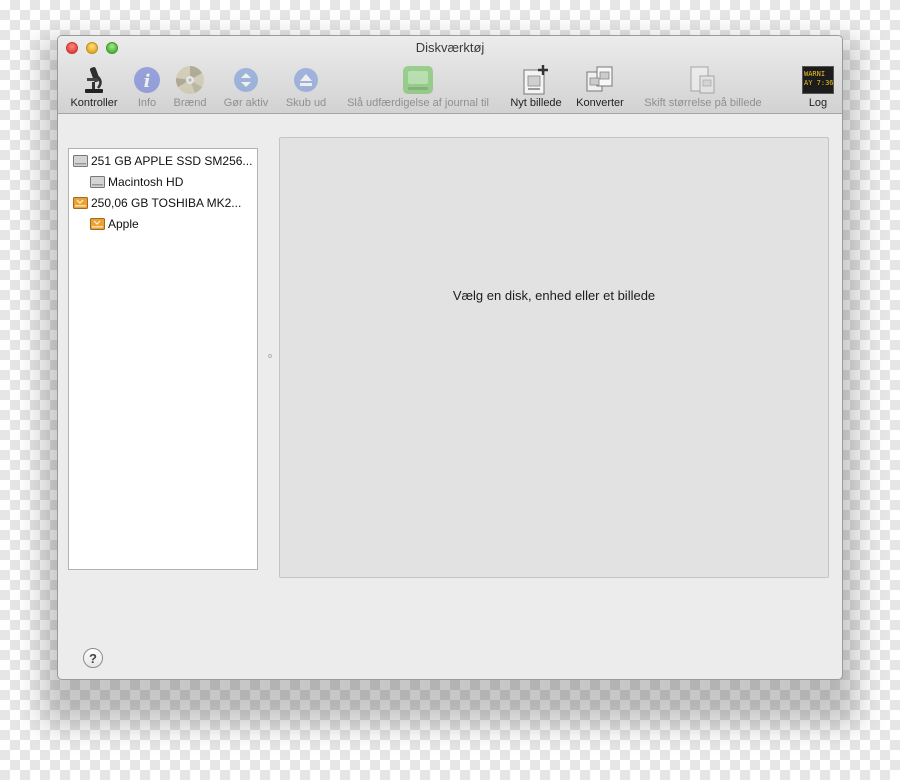  I want to click on toolbar-new-image-button: Nyt billede, so click(536, 86).